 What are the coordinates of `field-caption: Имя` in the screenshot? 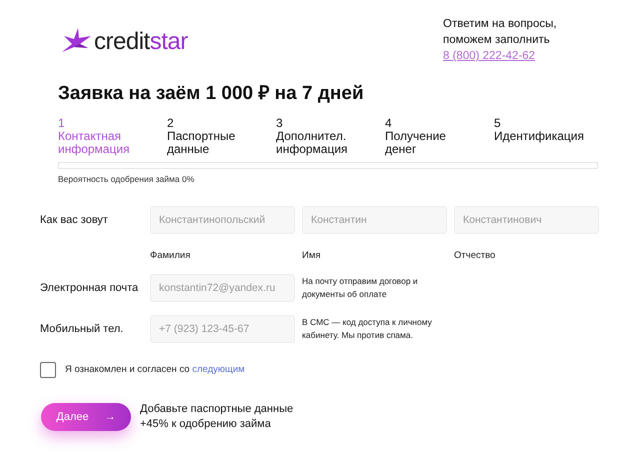 It's located at (311, 255).